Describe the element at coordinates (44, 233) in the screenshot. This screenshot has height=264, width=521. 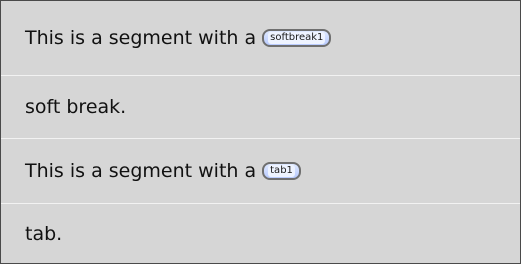
I see `segment-text: tab.` at that location.